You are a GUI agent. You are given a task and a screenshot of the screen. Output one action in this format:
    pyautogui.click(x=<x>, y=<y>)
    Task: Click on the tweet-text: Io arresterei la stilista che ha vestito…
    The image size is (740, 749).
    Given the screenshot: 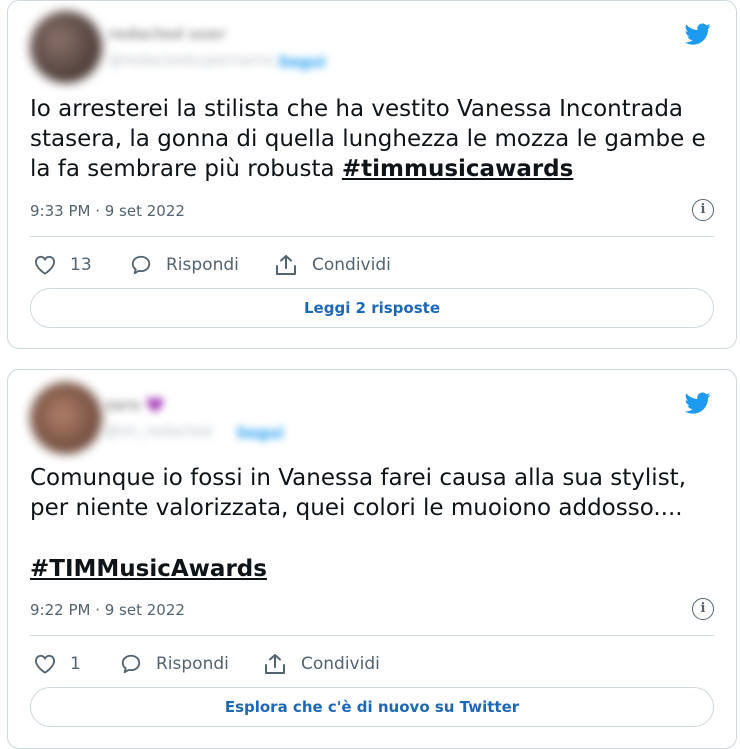 What is the action you would take?
    pyautogui.click(x=380, y=139)
    